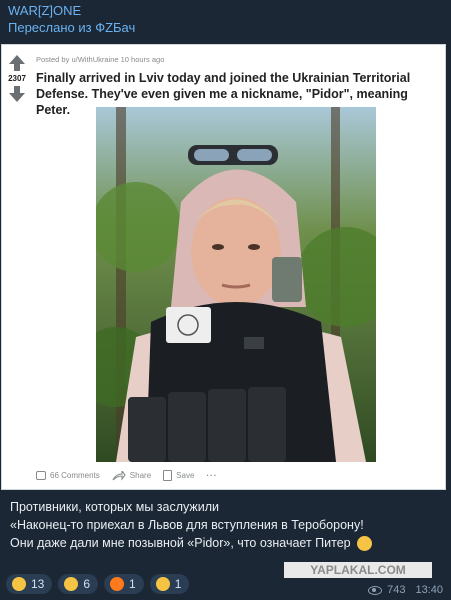 Image resolution: width=451 pixels, height=600 pixels. I want to click on views-count: 743, so click(396, 590).